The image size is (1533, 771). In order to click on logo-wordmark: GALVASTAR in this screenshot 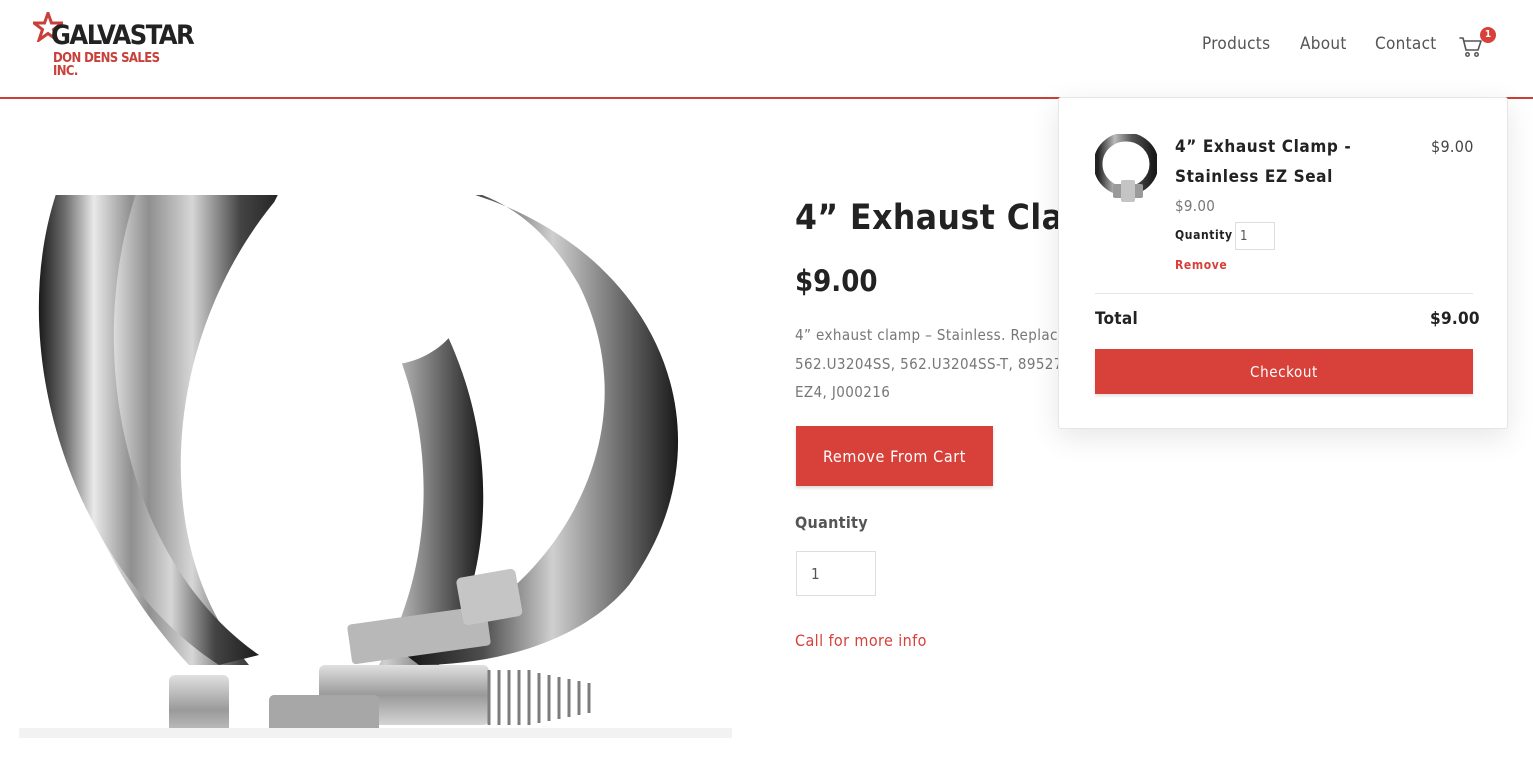, I will do `click(123, 35)`.